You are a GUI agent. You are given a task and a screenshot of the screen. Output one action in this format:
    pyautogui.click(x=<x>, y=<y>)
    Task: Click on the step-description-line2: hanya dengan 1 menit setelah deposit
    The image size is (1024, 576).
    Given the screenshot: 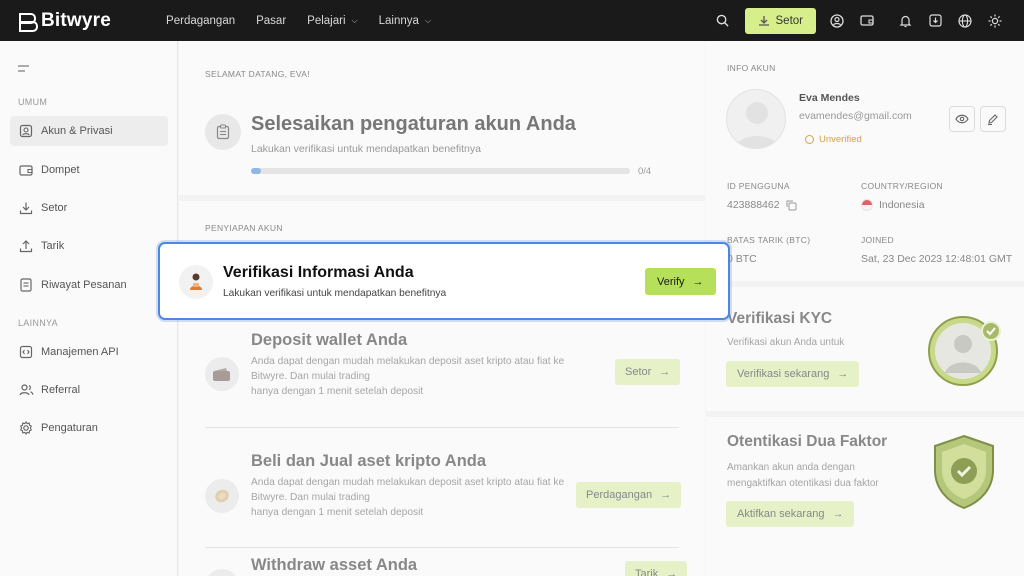 What is the action you would take?
    pyautogui.click(x=337, y=391)
    